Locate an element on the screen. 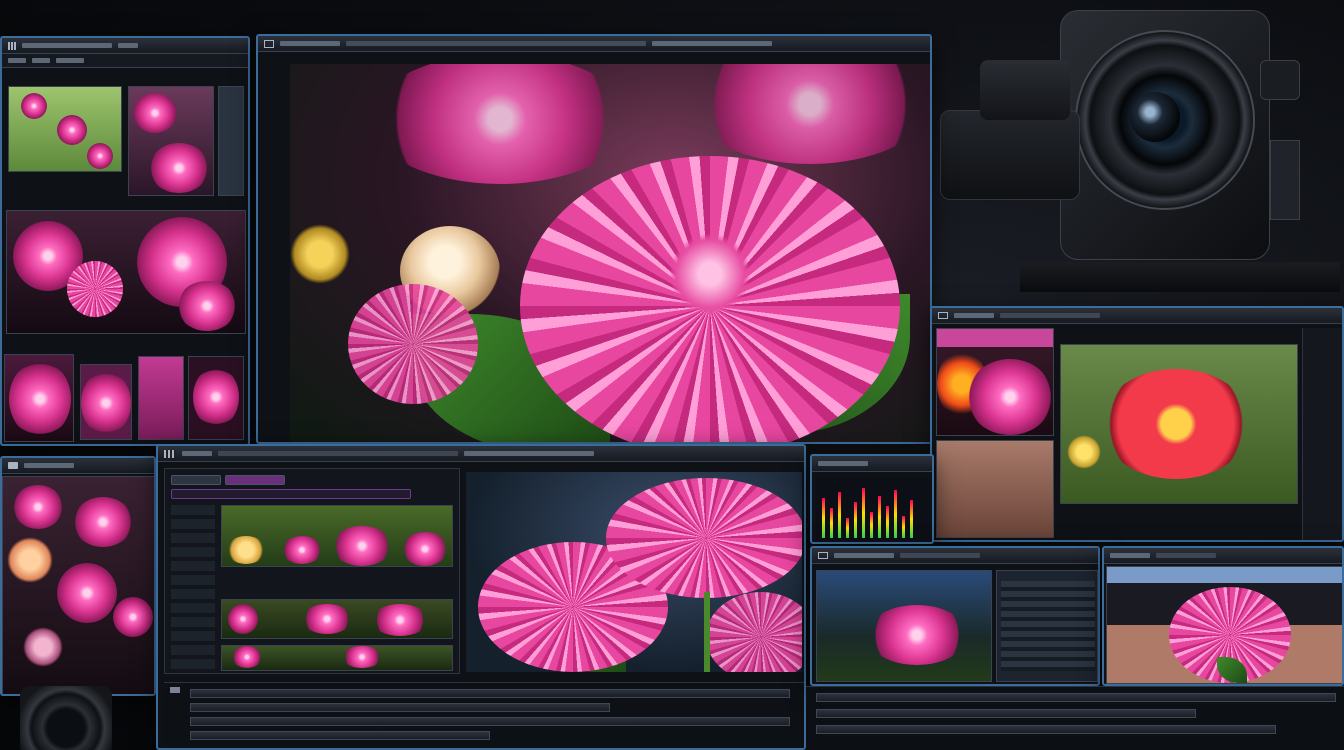 Image resolution: width=1344 pixels, height=750 pixels. library-window is located at coordinates (125, 241).